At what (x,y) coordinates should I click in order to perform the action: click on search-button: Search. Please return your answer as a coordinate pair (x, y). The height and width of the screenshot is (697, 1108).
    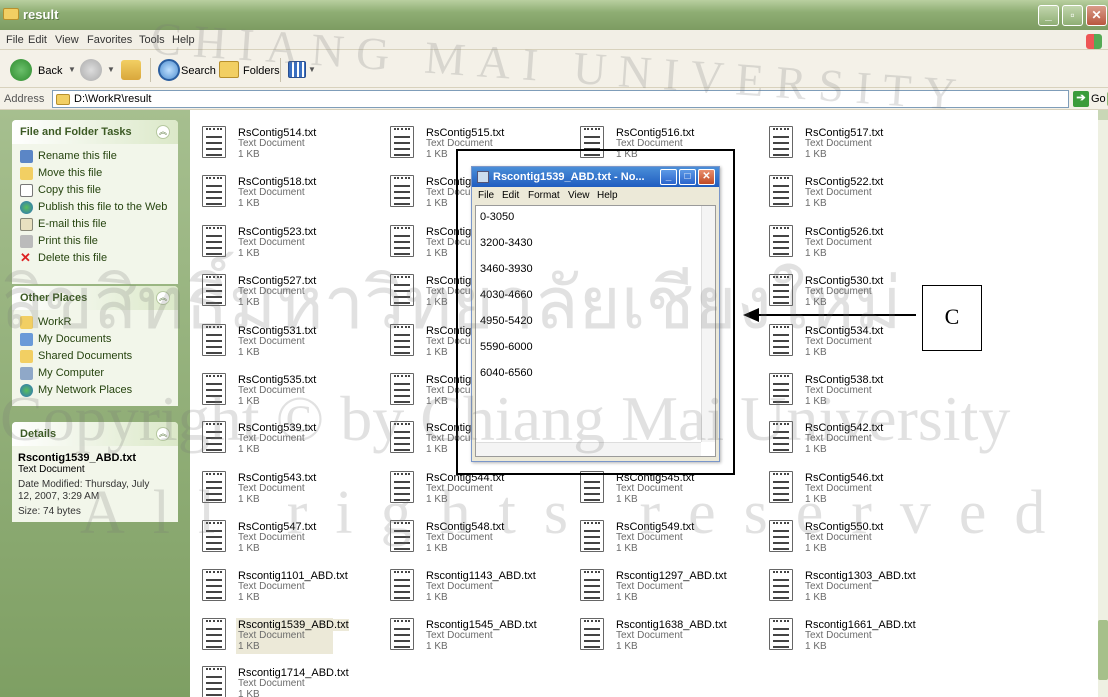
    Looking at the image, I should click on (198, 71).